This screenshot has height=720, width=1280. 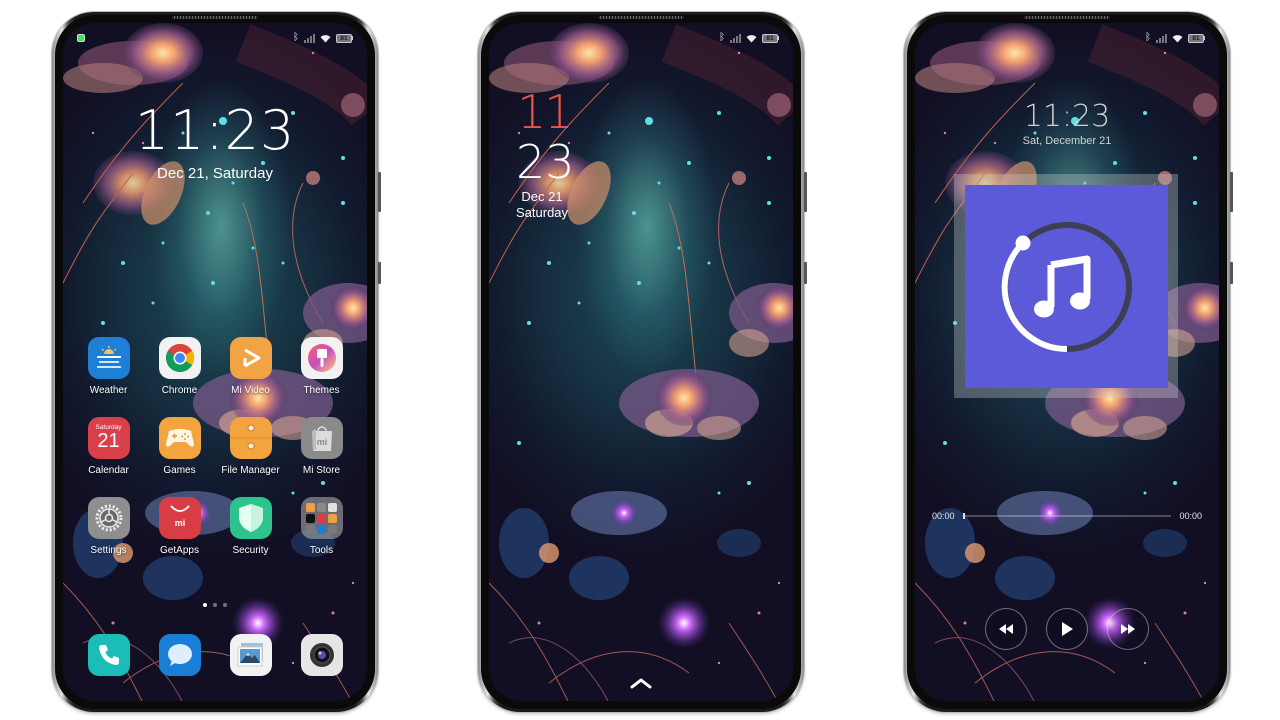 What do you see at coordinates (250, 550) in the screenshot?
I see `app-label: Security` at bounding box center [250, 550].